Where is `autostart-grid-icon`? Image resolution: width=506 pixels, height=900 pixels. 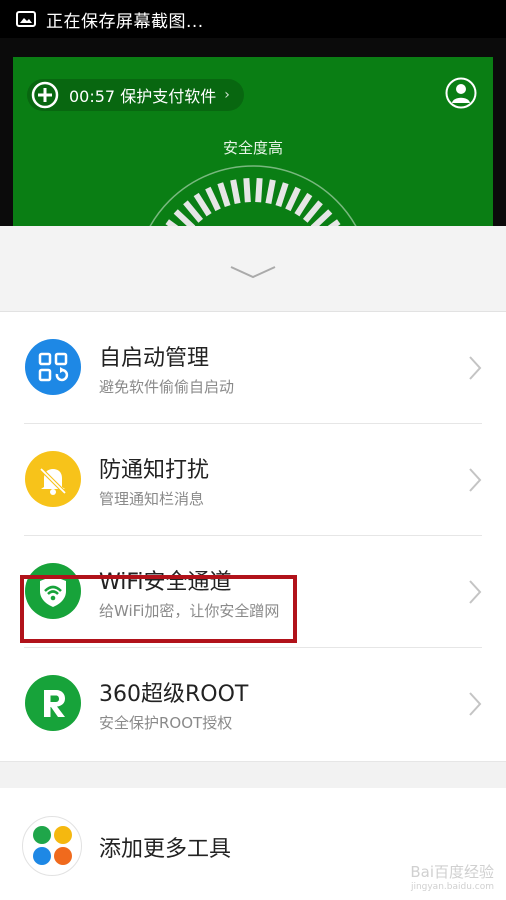
autostart-grid-icon is located at coordinates (53, 367).